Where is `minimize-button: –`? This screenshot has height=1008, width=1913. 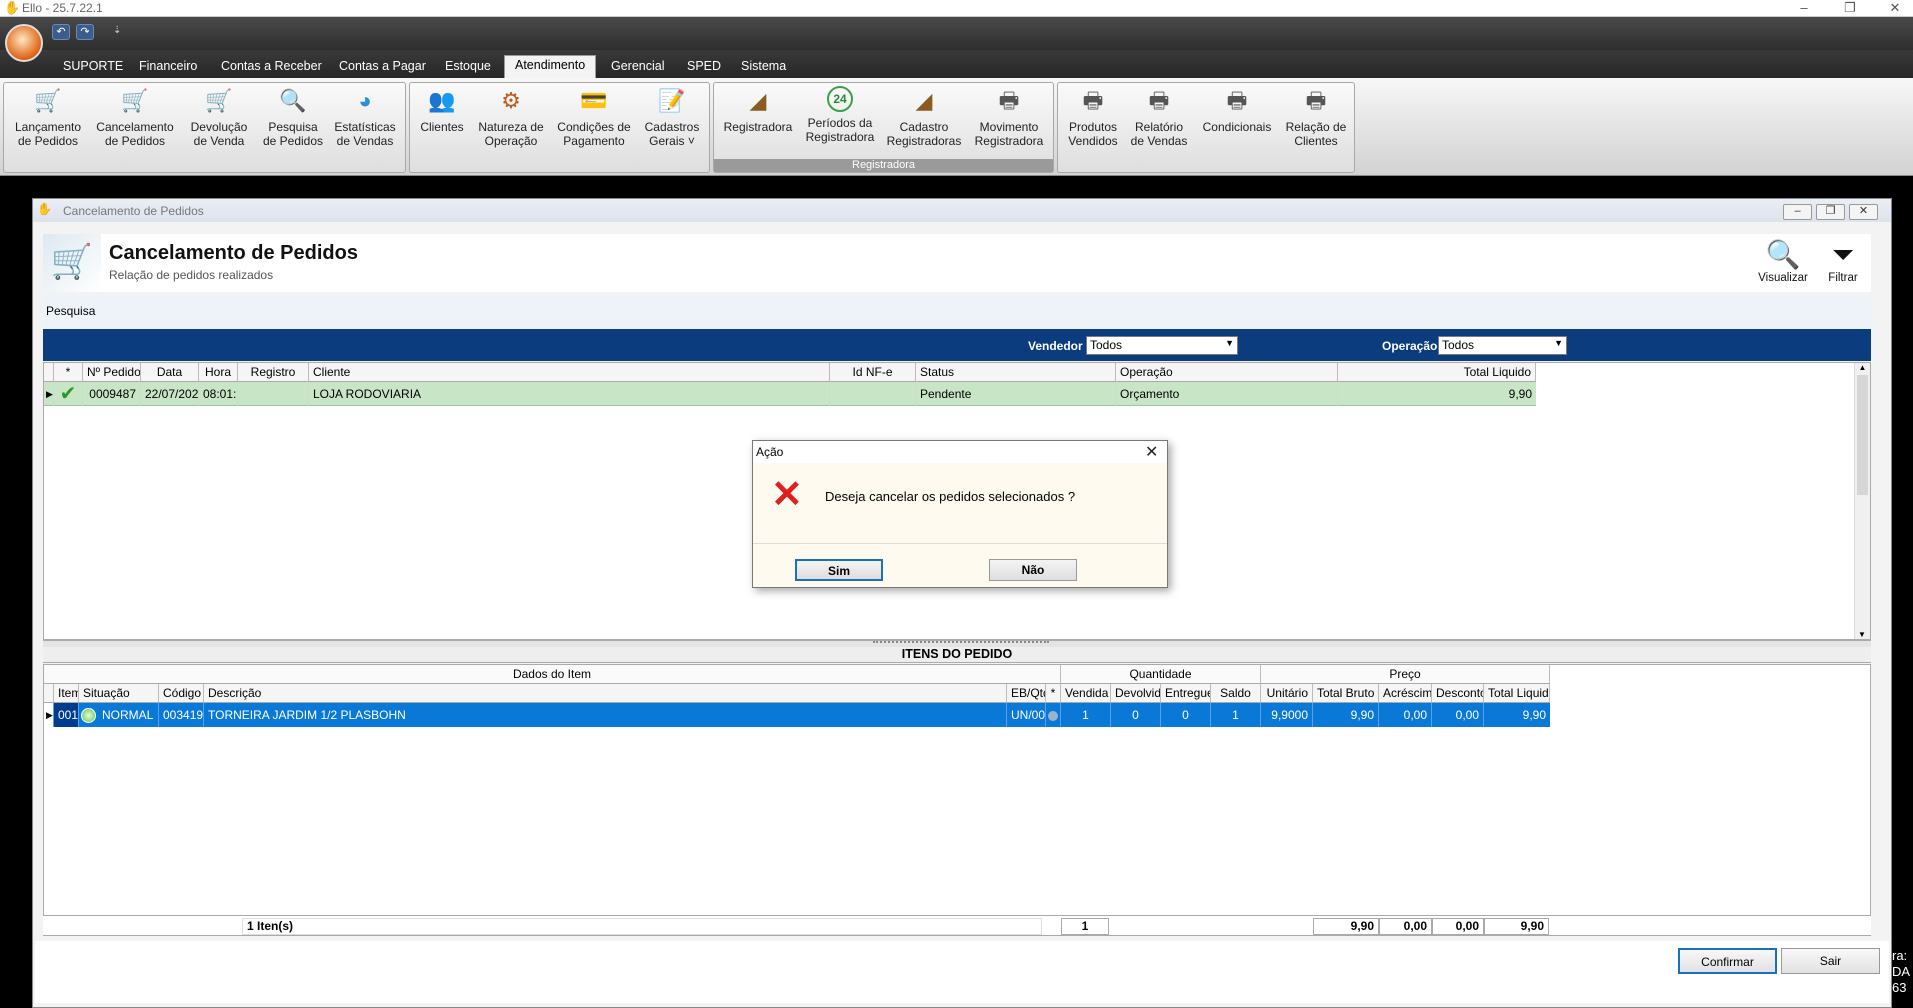 minimize-button: – is located at coordinates (1804, 8).